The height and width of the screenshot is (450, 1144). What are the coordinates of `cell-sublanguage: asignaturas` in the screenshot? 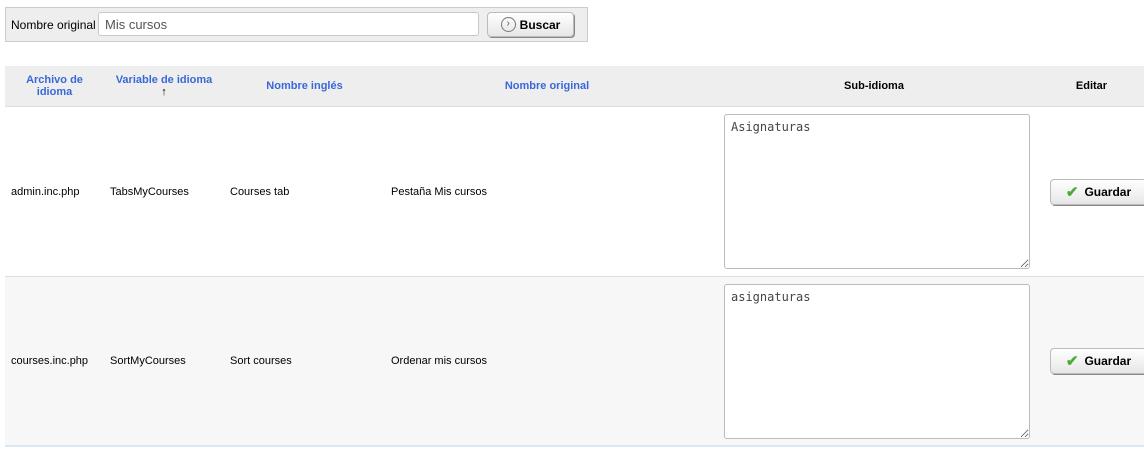 It's located at (874, 361).